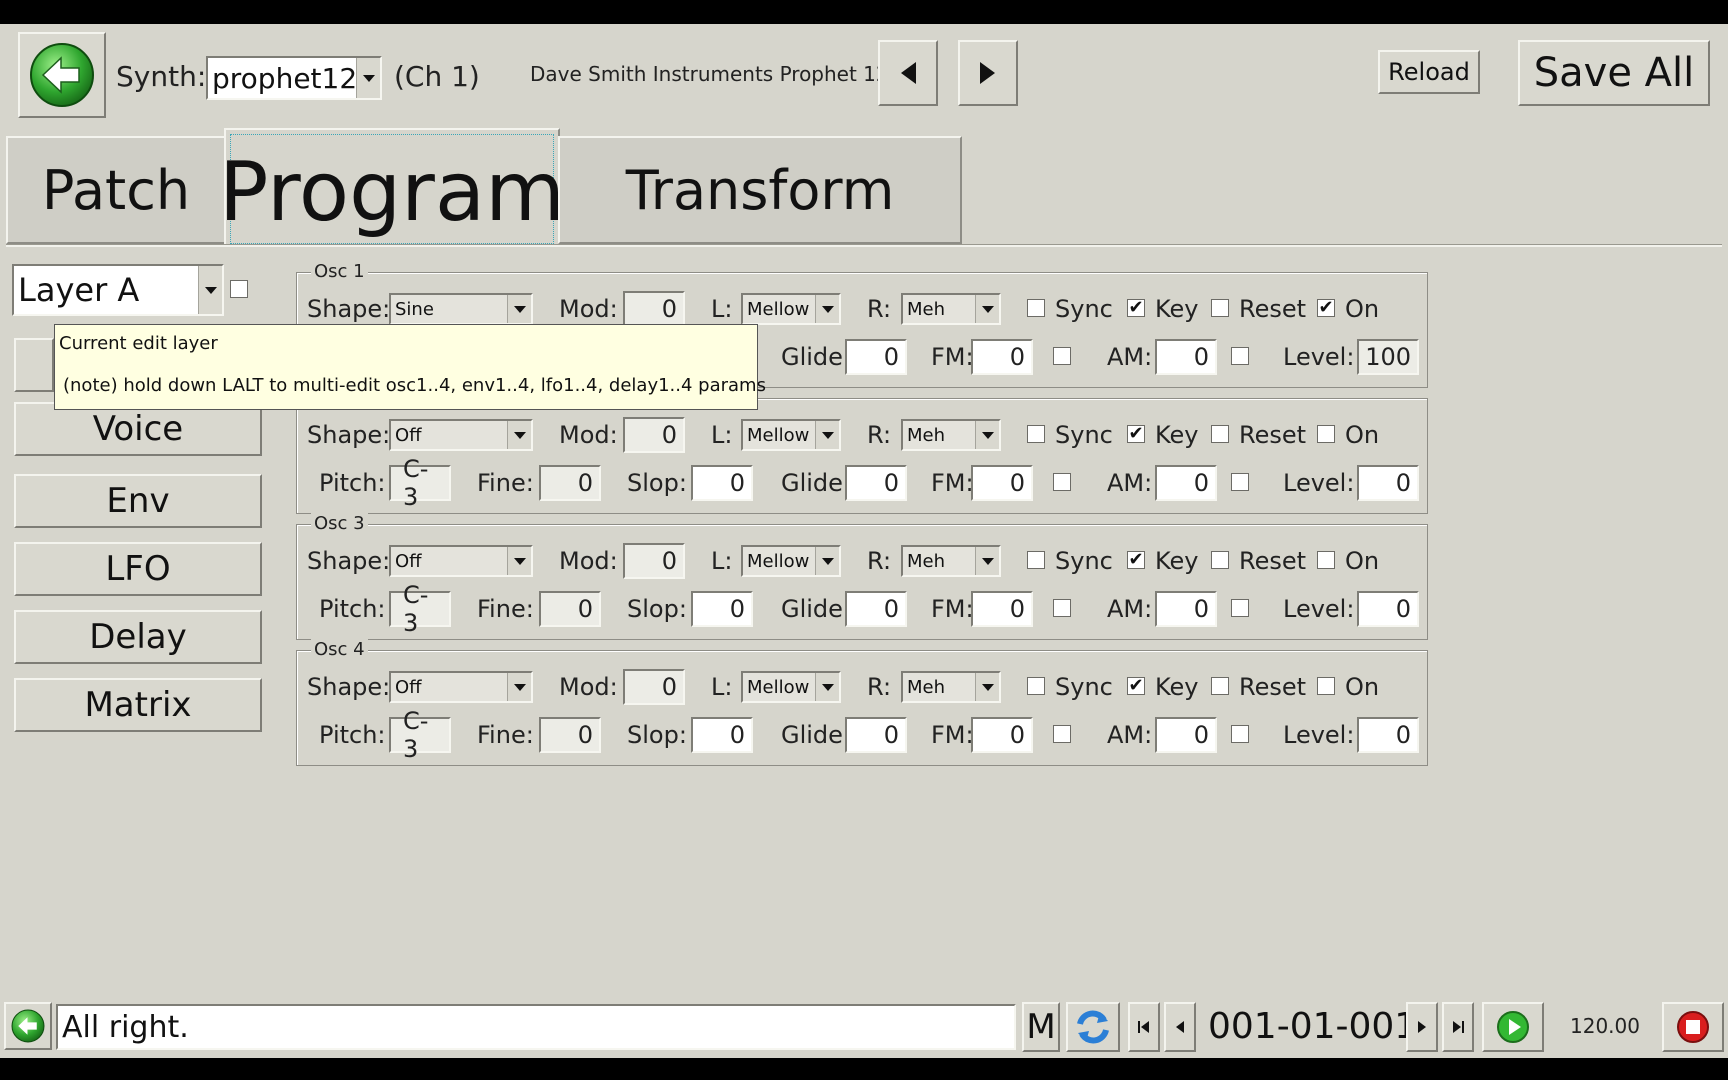 The height and width of the screenshot is (1080, 1728). I want to click on pitch-label: Pitch:, so click(352, 735).